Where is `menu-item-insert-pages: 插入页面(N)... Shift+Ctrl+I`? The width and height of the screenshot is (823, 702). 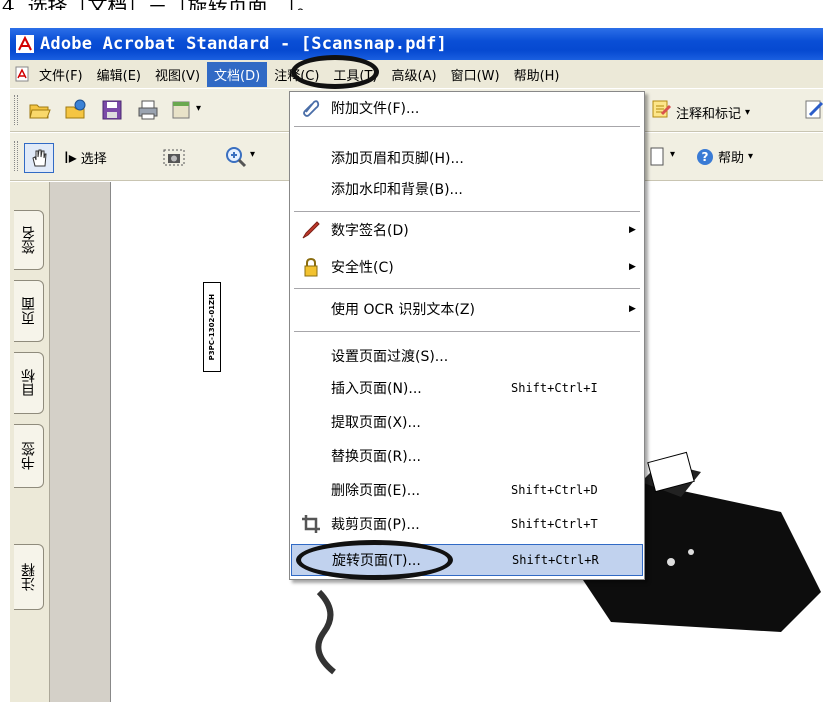 menu-item-insert-pages: 插入页面(N)... Shift+Ctrl+I is located at coordinates (467, 388).